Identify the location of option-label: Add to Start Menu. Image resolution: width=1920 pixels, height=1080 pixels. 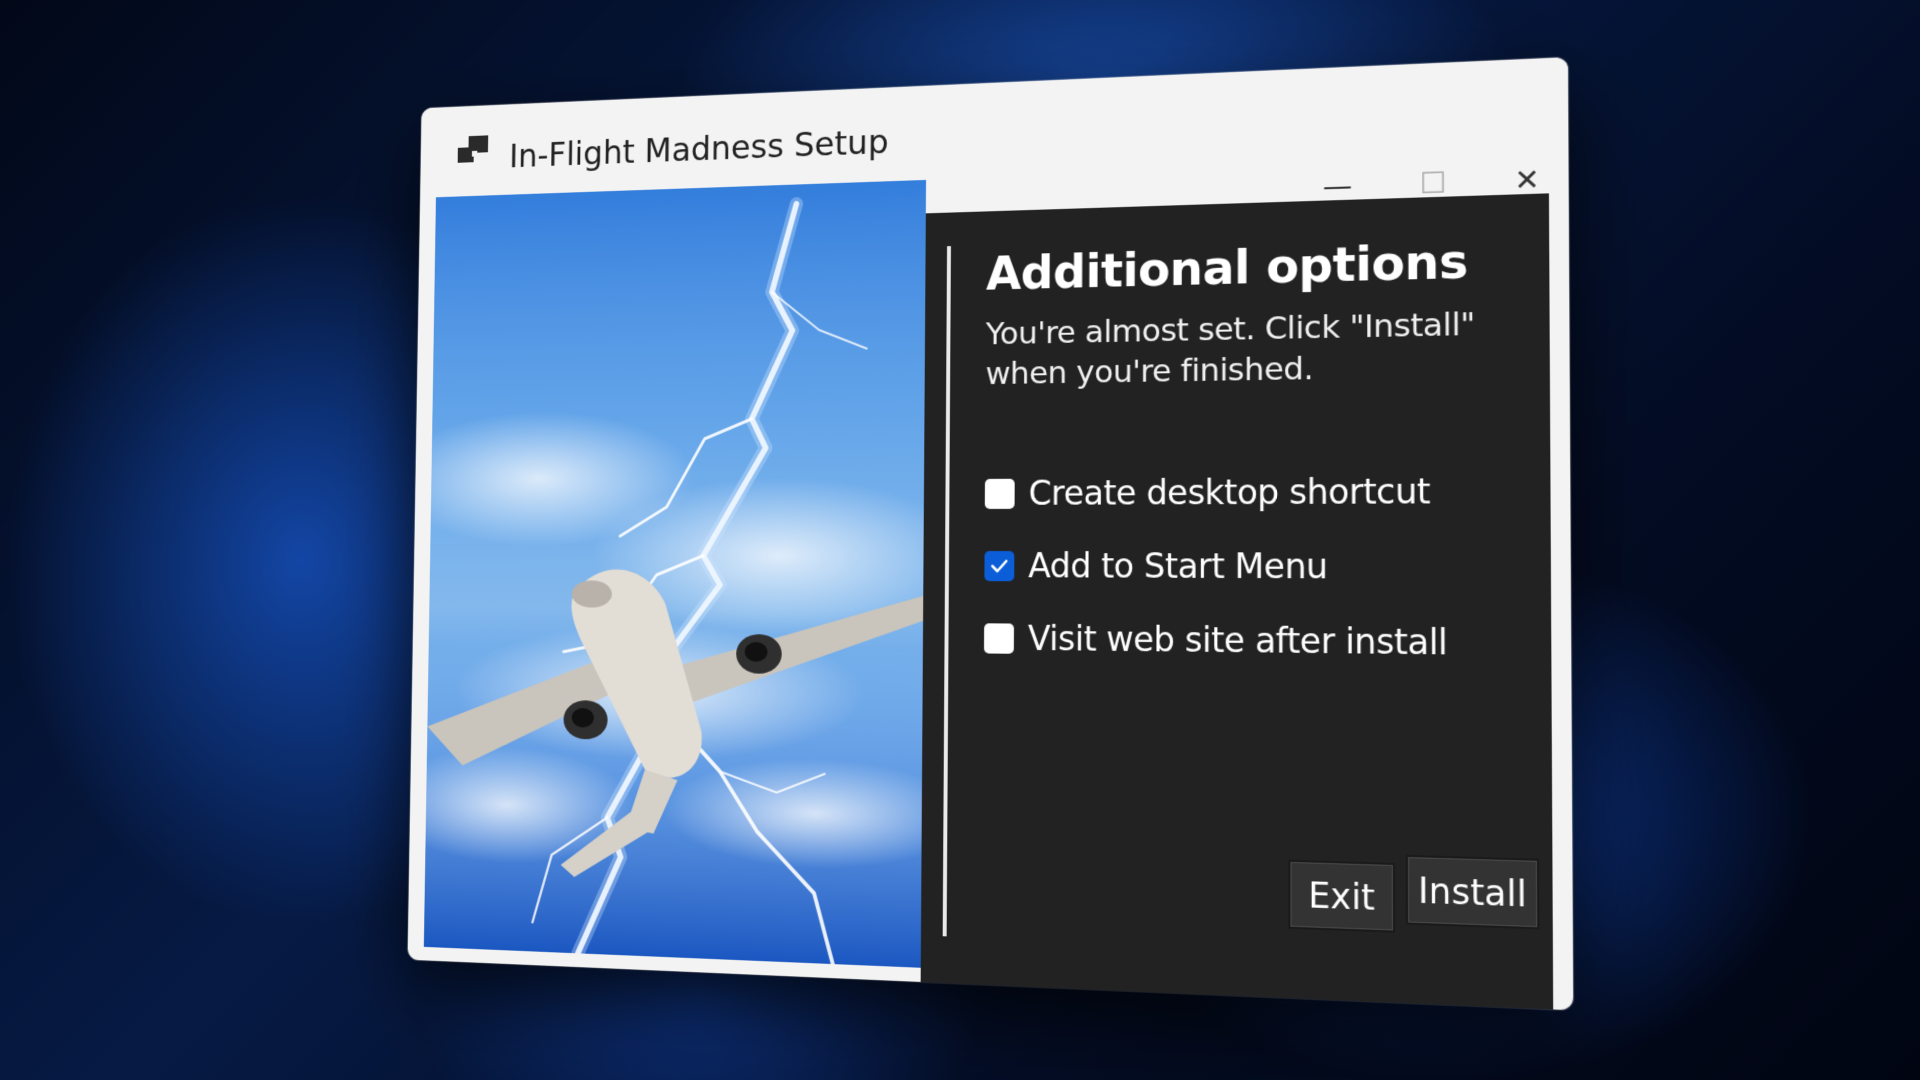
(1178, 566).